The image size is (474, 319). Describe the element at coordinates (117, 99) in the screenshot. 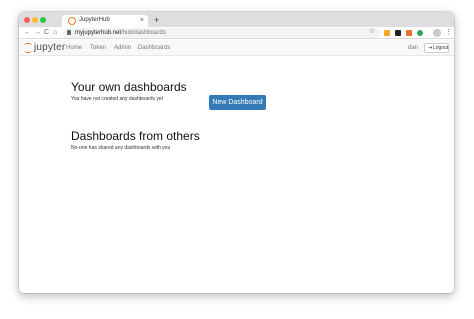

I see `own-dashboards-empty-text: You have not created any dashboards yet` at that location.